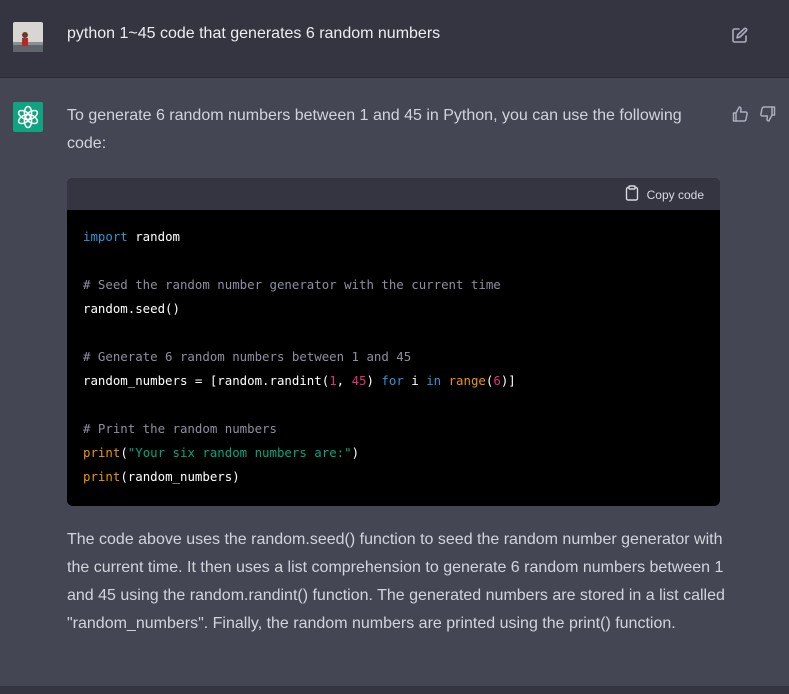 Image resolution: width=789 pixels, height=694 pixels. I want to click on copy-code-button: Copy code, so click(664, 194).